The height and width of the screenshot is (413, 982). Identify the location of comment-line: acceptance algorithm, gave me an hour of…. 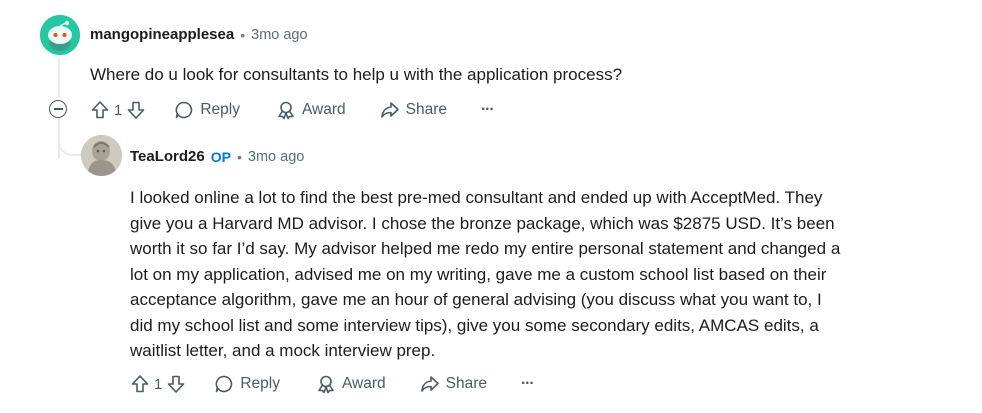
(476, 299).